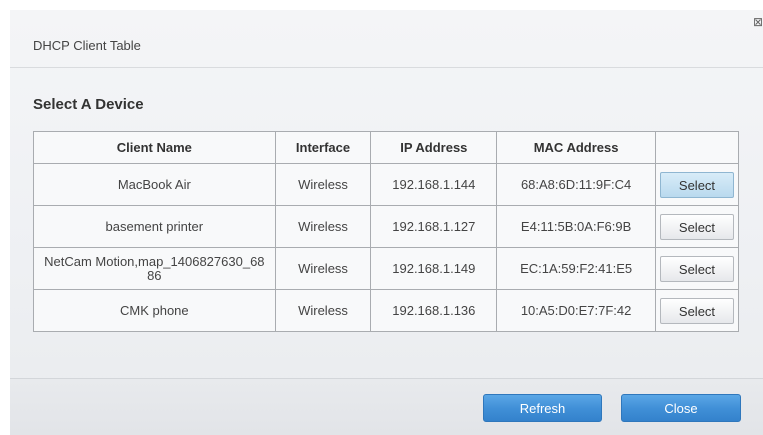 This screenshot has width=763, height=435. Describe the element at coordinates (434, 226) in the screenshot. I see `ip-address-cell: 192.168.1.127` at that location.